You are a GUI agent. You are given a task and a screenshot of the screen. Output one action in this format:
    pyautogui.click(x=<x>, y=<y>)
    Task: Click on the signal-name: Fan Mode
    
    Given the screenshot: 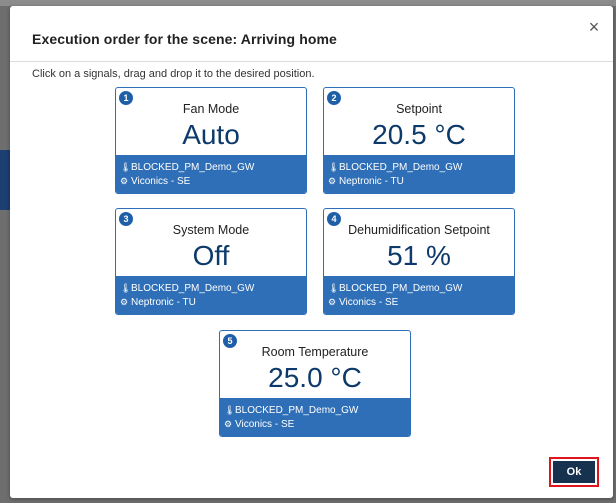 What is the action you would take?
    pyautogui.click(x=211, y=109)
    